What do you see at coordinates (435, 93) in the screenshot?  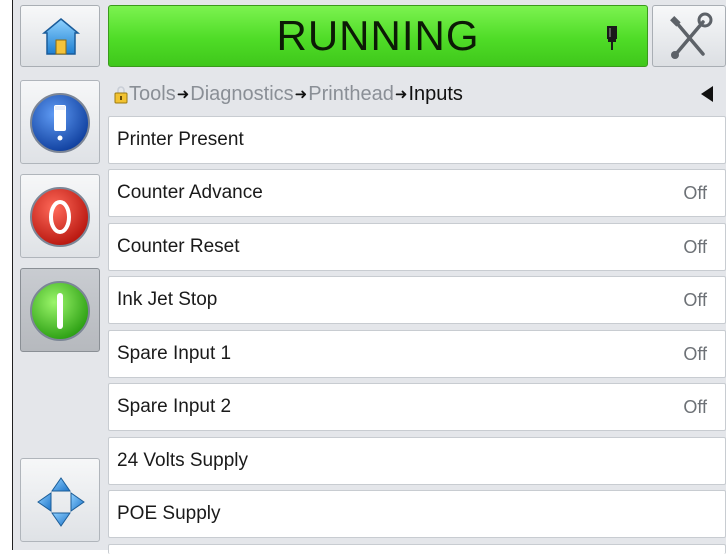 I see `breadcrumb-item-inputs: Inputs` at bounding box center [435, 93].